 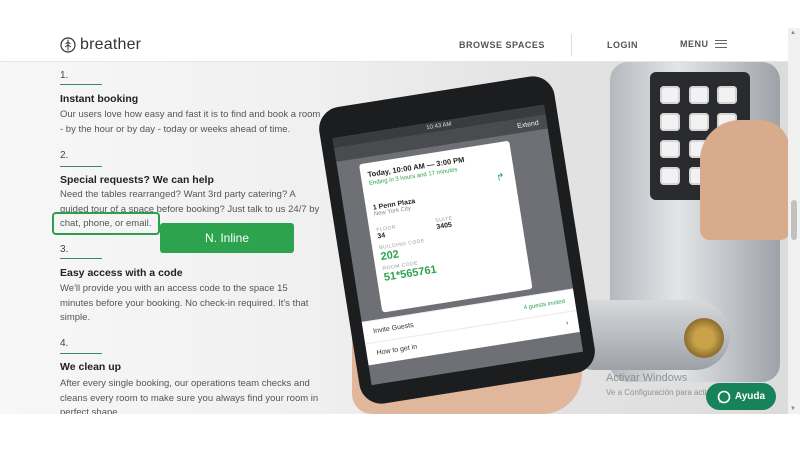 What do you see at coordinates (64, 343) in the screenshot?
I see `step-4-number: 4.` at bounding box center [64, 343].